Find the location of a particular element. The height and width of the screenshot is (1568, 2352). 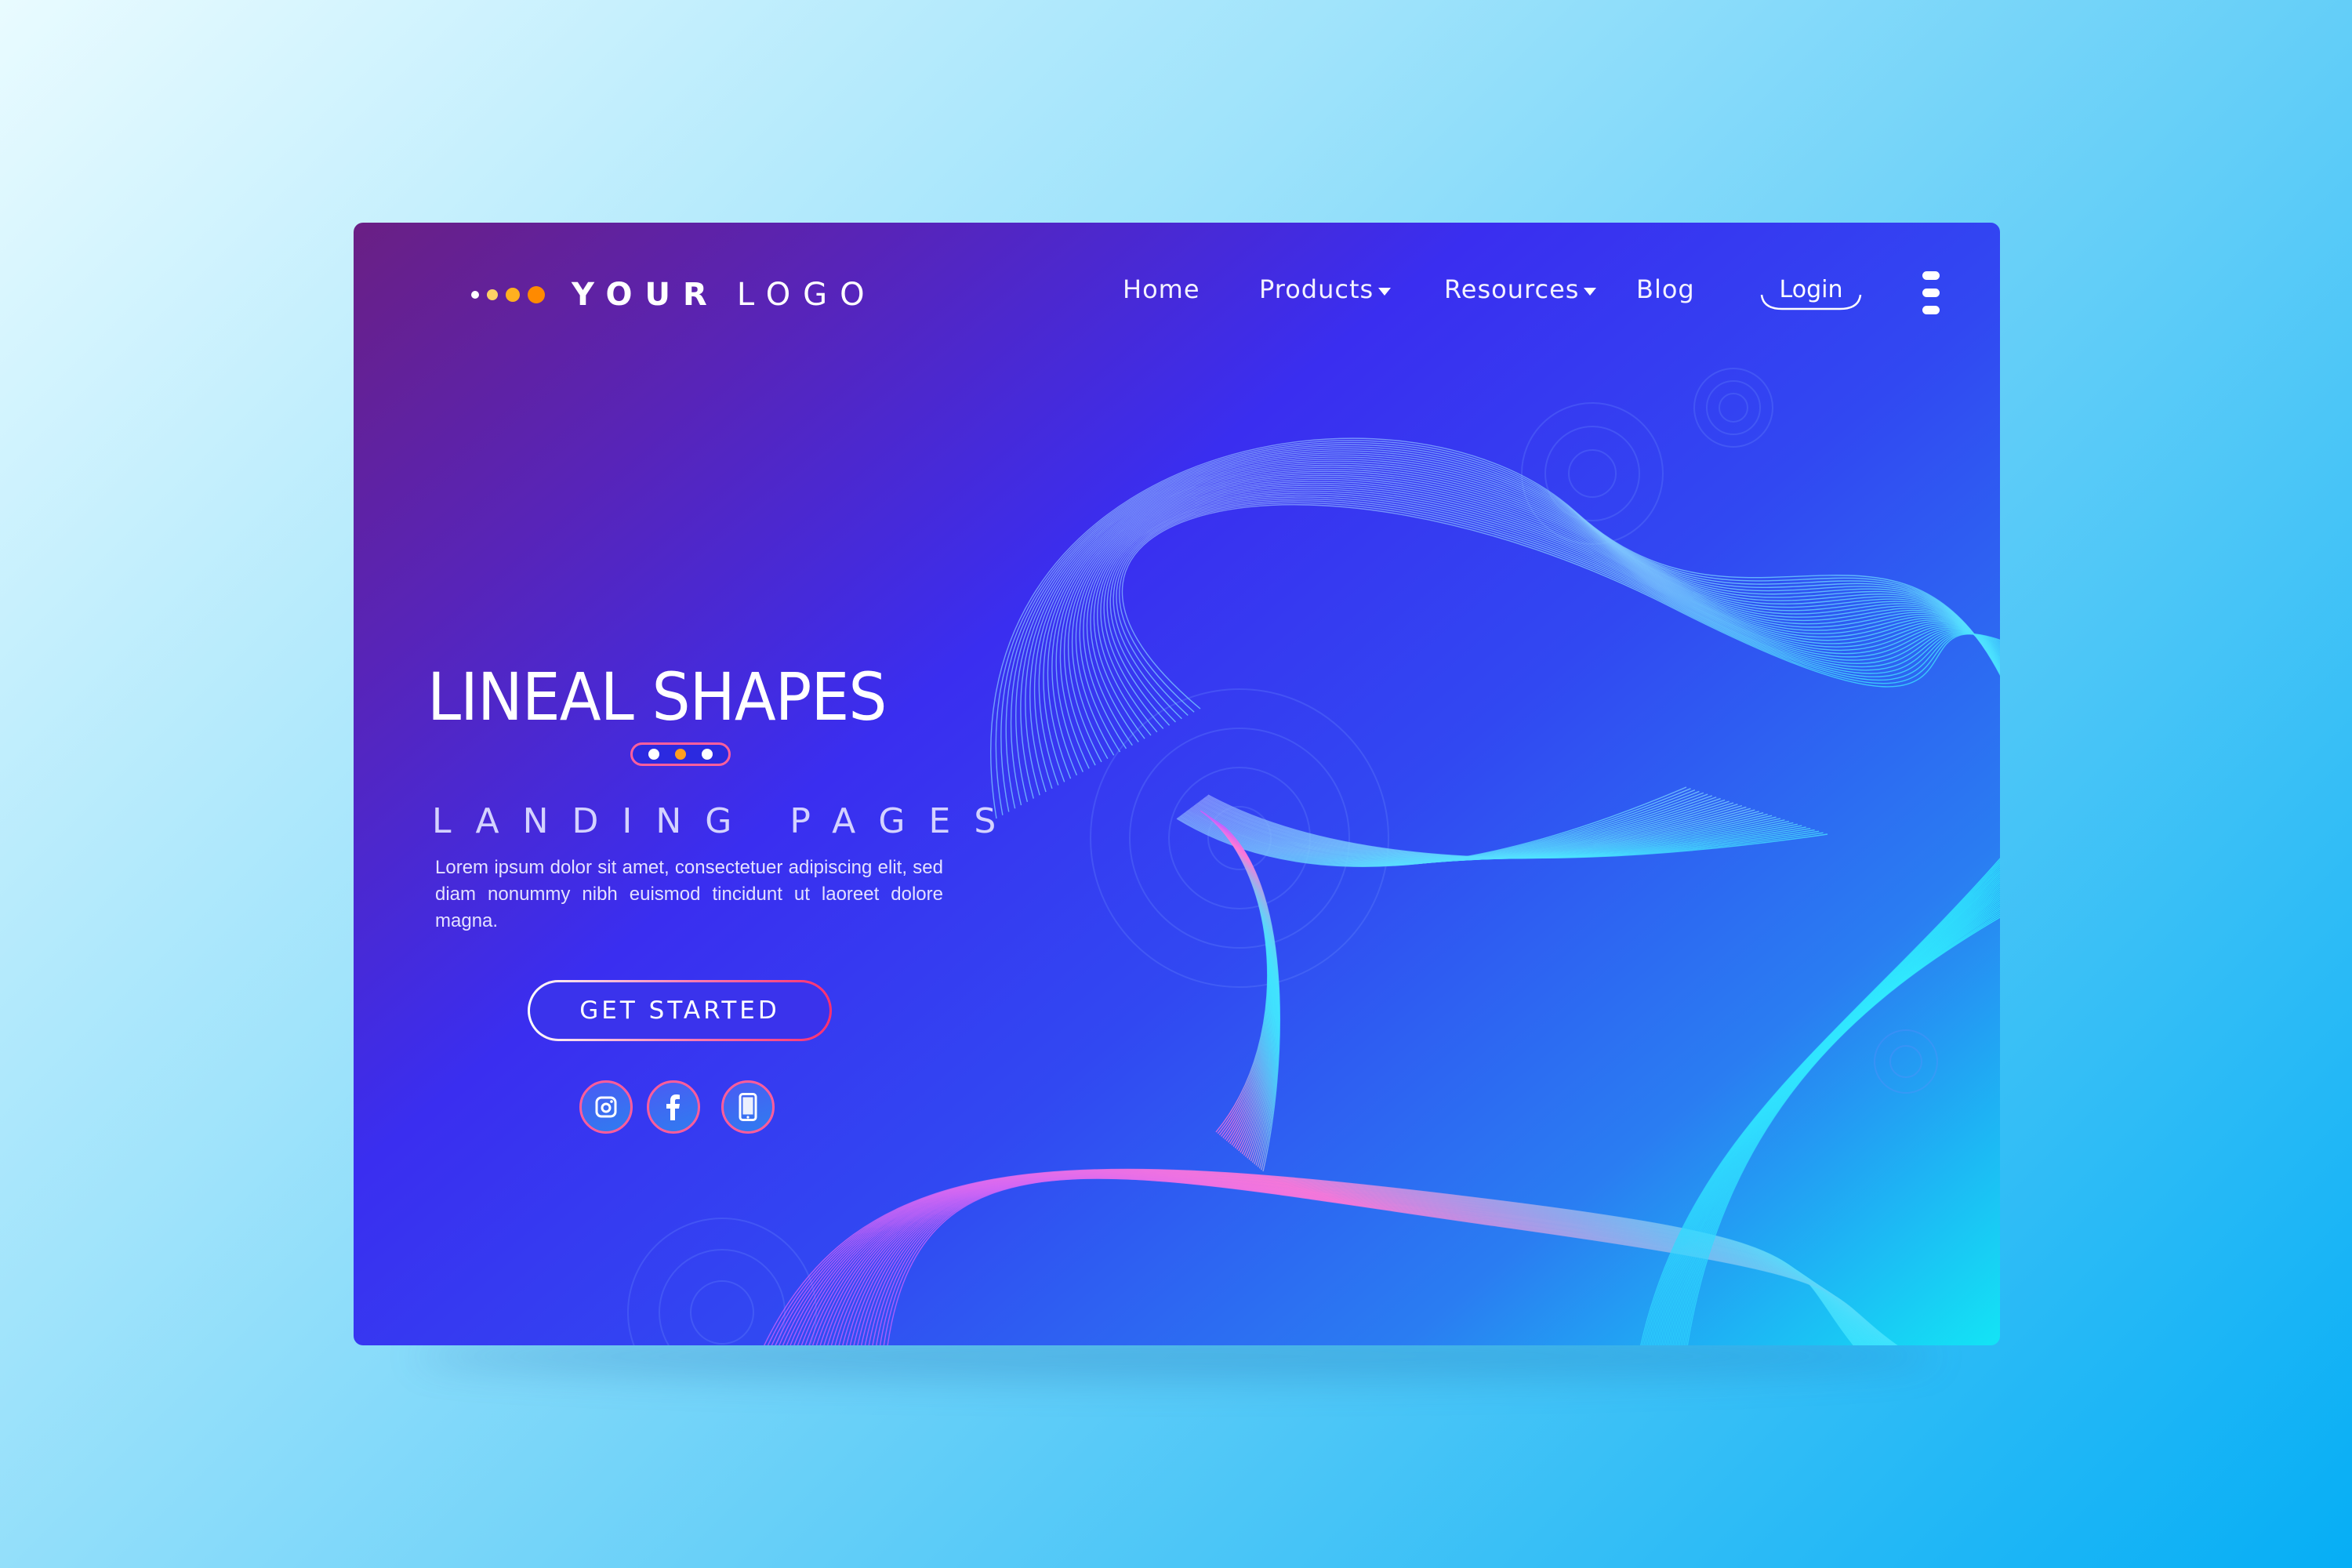

phone-icon is located at coordinates (748, 1107).